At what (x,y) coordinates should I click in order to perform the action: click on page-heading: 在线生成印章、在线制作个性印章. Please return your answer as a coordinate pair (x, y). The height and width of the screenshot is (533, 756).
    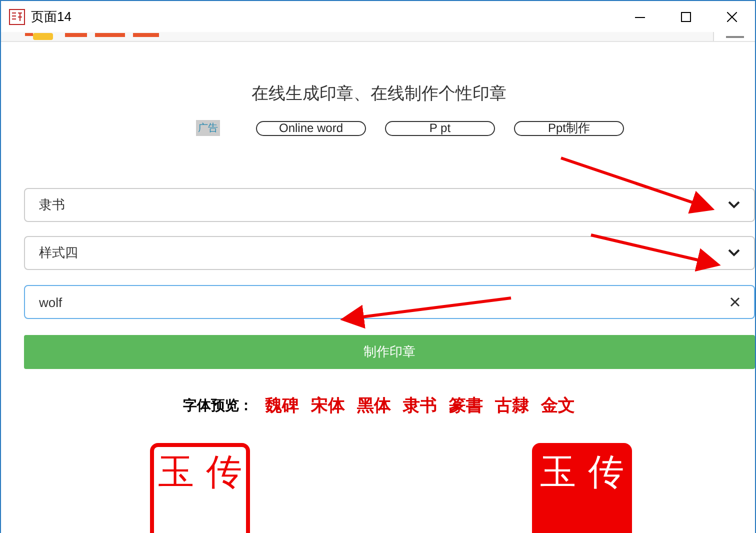
    Looking at the image, I should click on (379, 94).